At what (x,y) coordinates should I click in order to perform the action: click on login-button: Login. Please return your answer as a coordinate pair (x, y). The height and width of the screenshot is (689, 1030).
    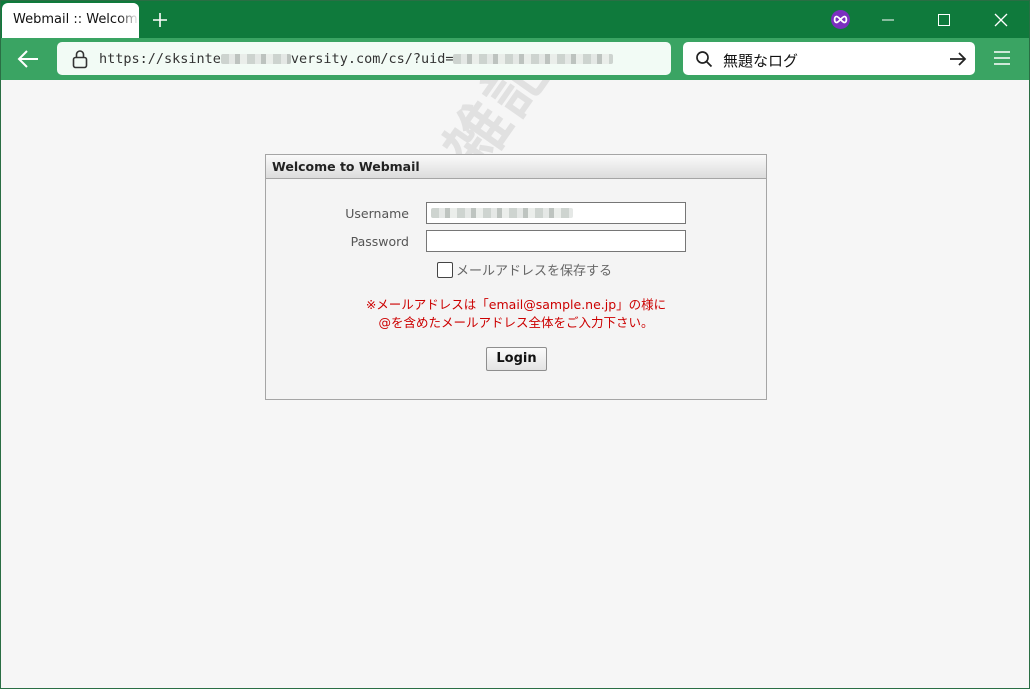
    Looking at the image, I should click on (516, 359).